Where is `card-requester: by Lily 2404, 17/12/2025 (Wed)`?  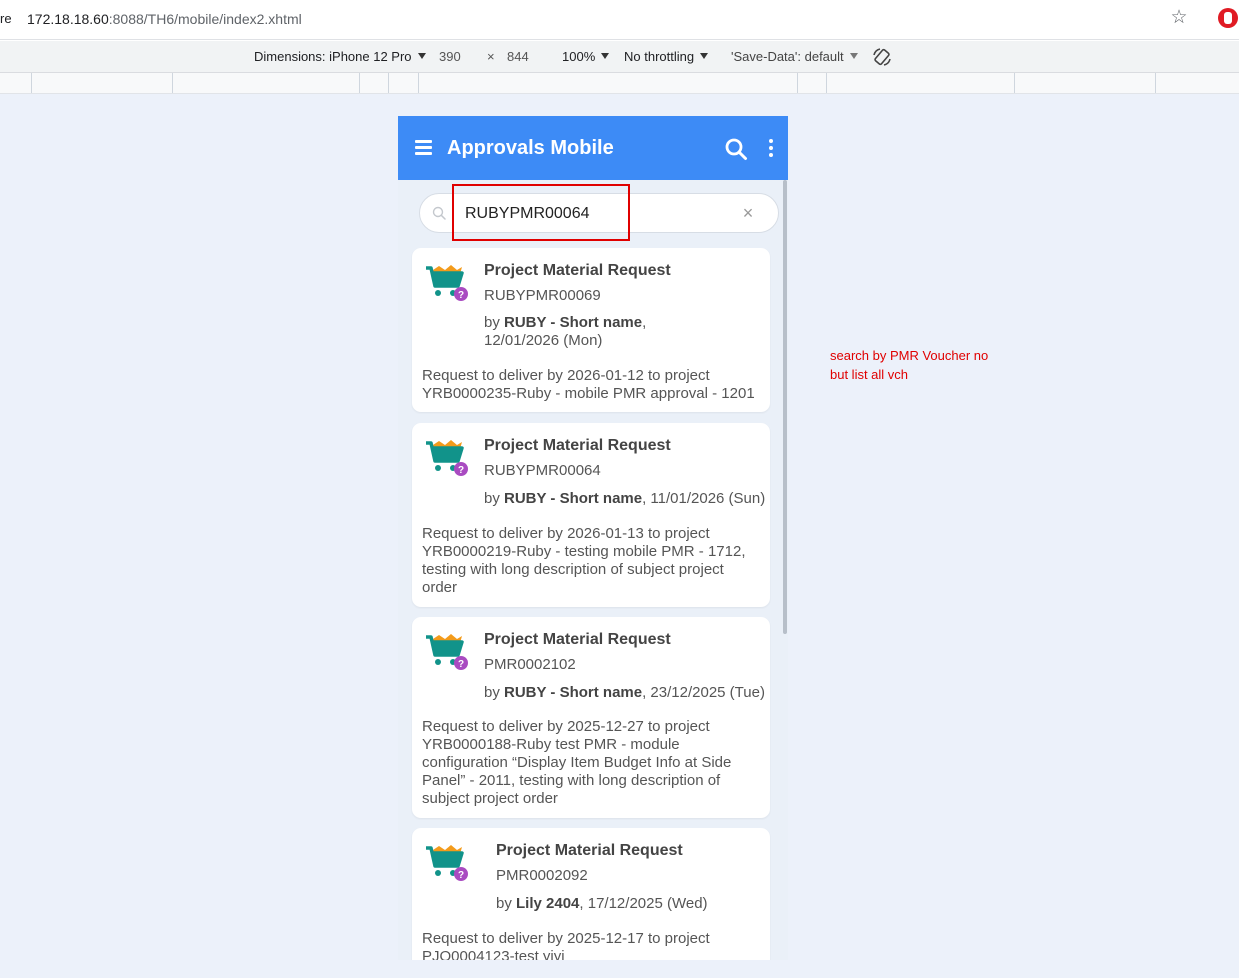
card-requester: by Lily 2404, 17/12/2025 (Wed) is located at coordinates (631, 904).